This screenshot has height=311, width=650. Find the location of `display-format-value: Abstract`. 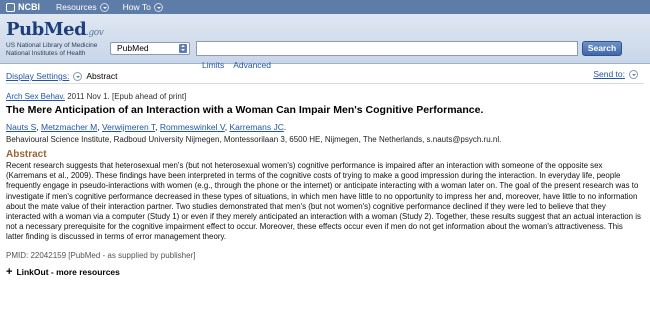

display-format-value: Abstract is located at coordinates (102, 76).